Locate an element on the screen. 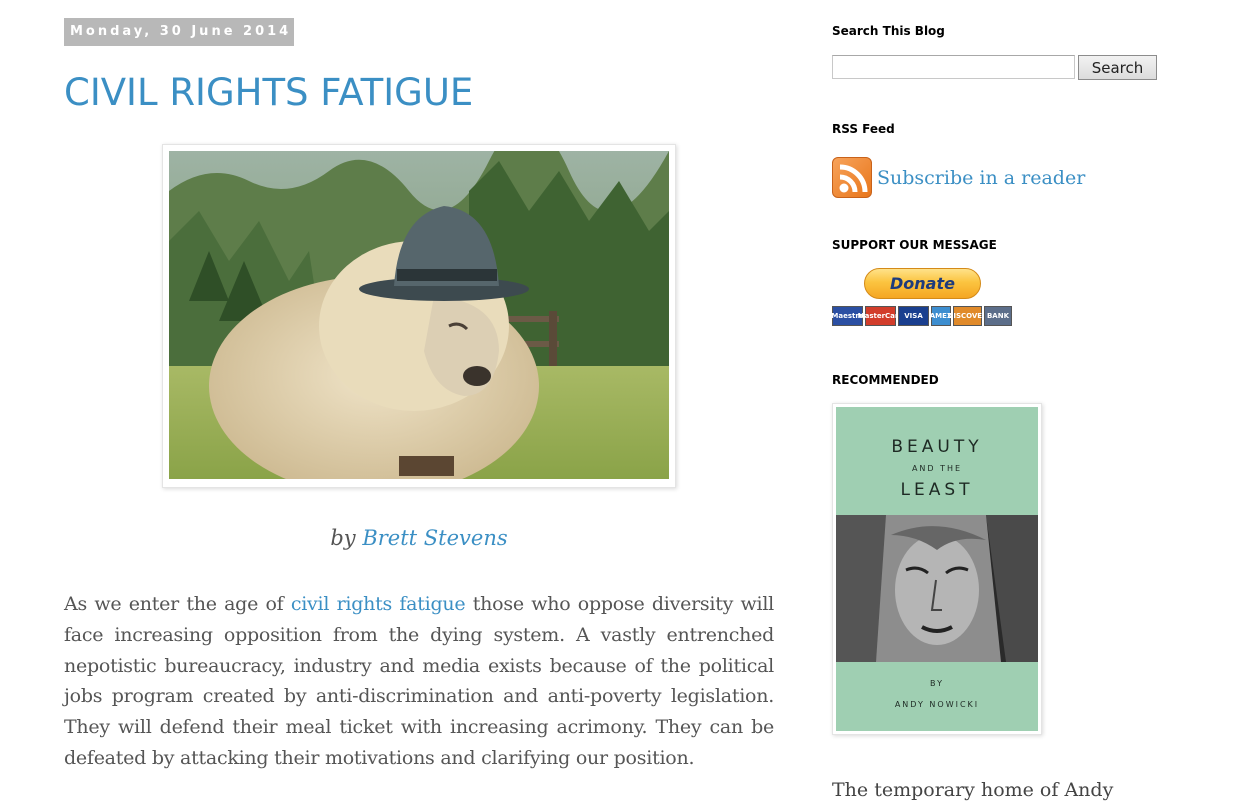  post-body-text-1: As we enter the age of is located at coordinates (177, 604).